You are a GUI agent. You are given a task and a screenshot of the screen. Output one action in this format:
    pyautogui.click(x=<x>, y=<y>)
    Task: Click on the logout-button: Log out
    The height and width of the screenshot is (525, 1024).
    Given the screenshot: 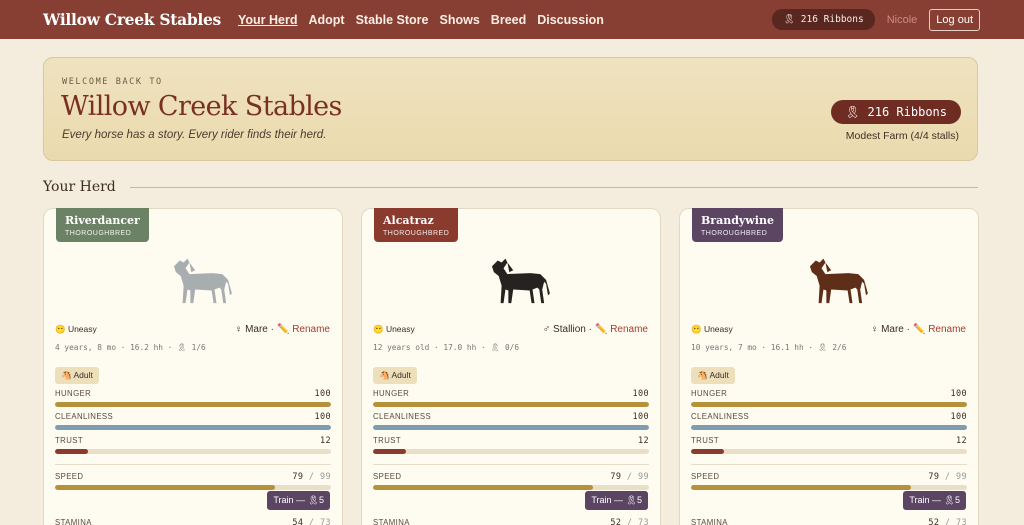 What is the action you would take?
    pyautogui.click(x=954, y=19)
    